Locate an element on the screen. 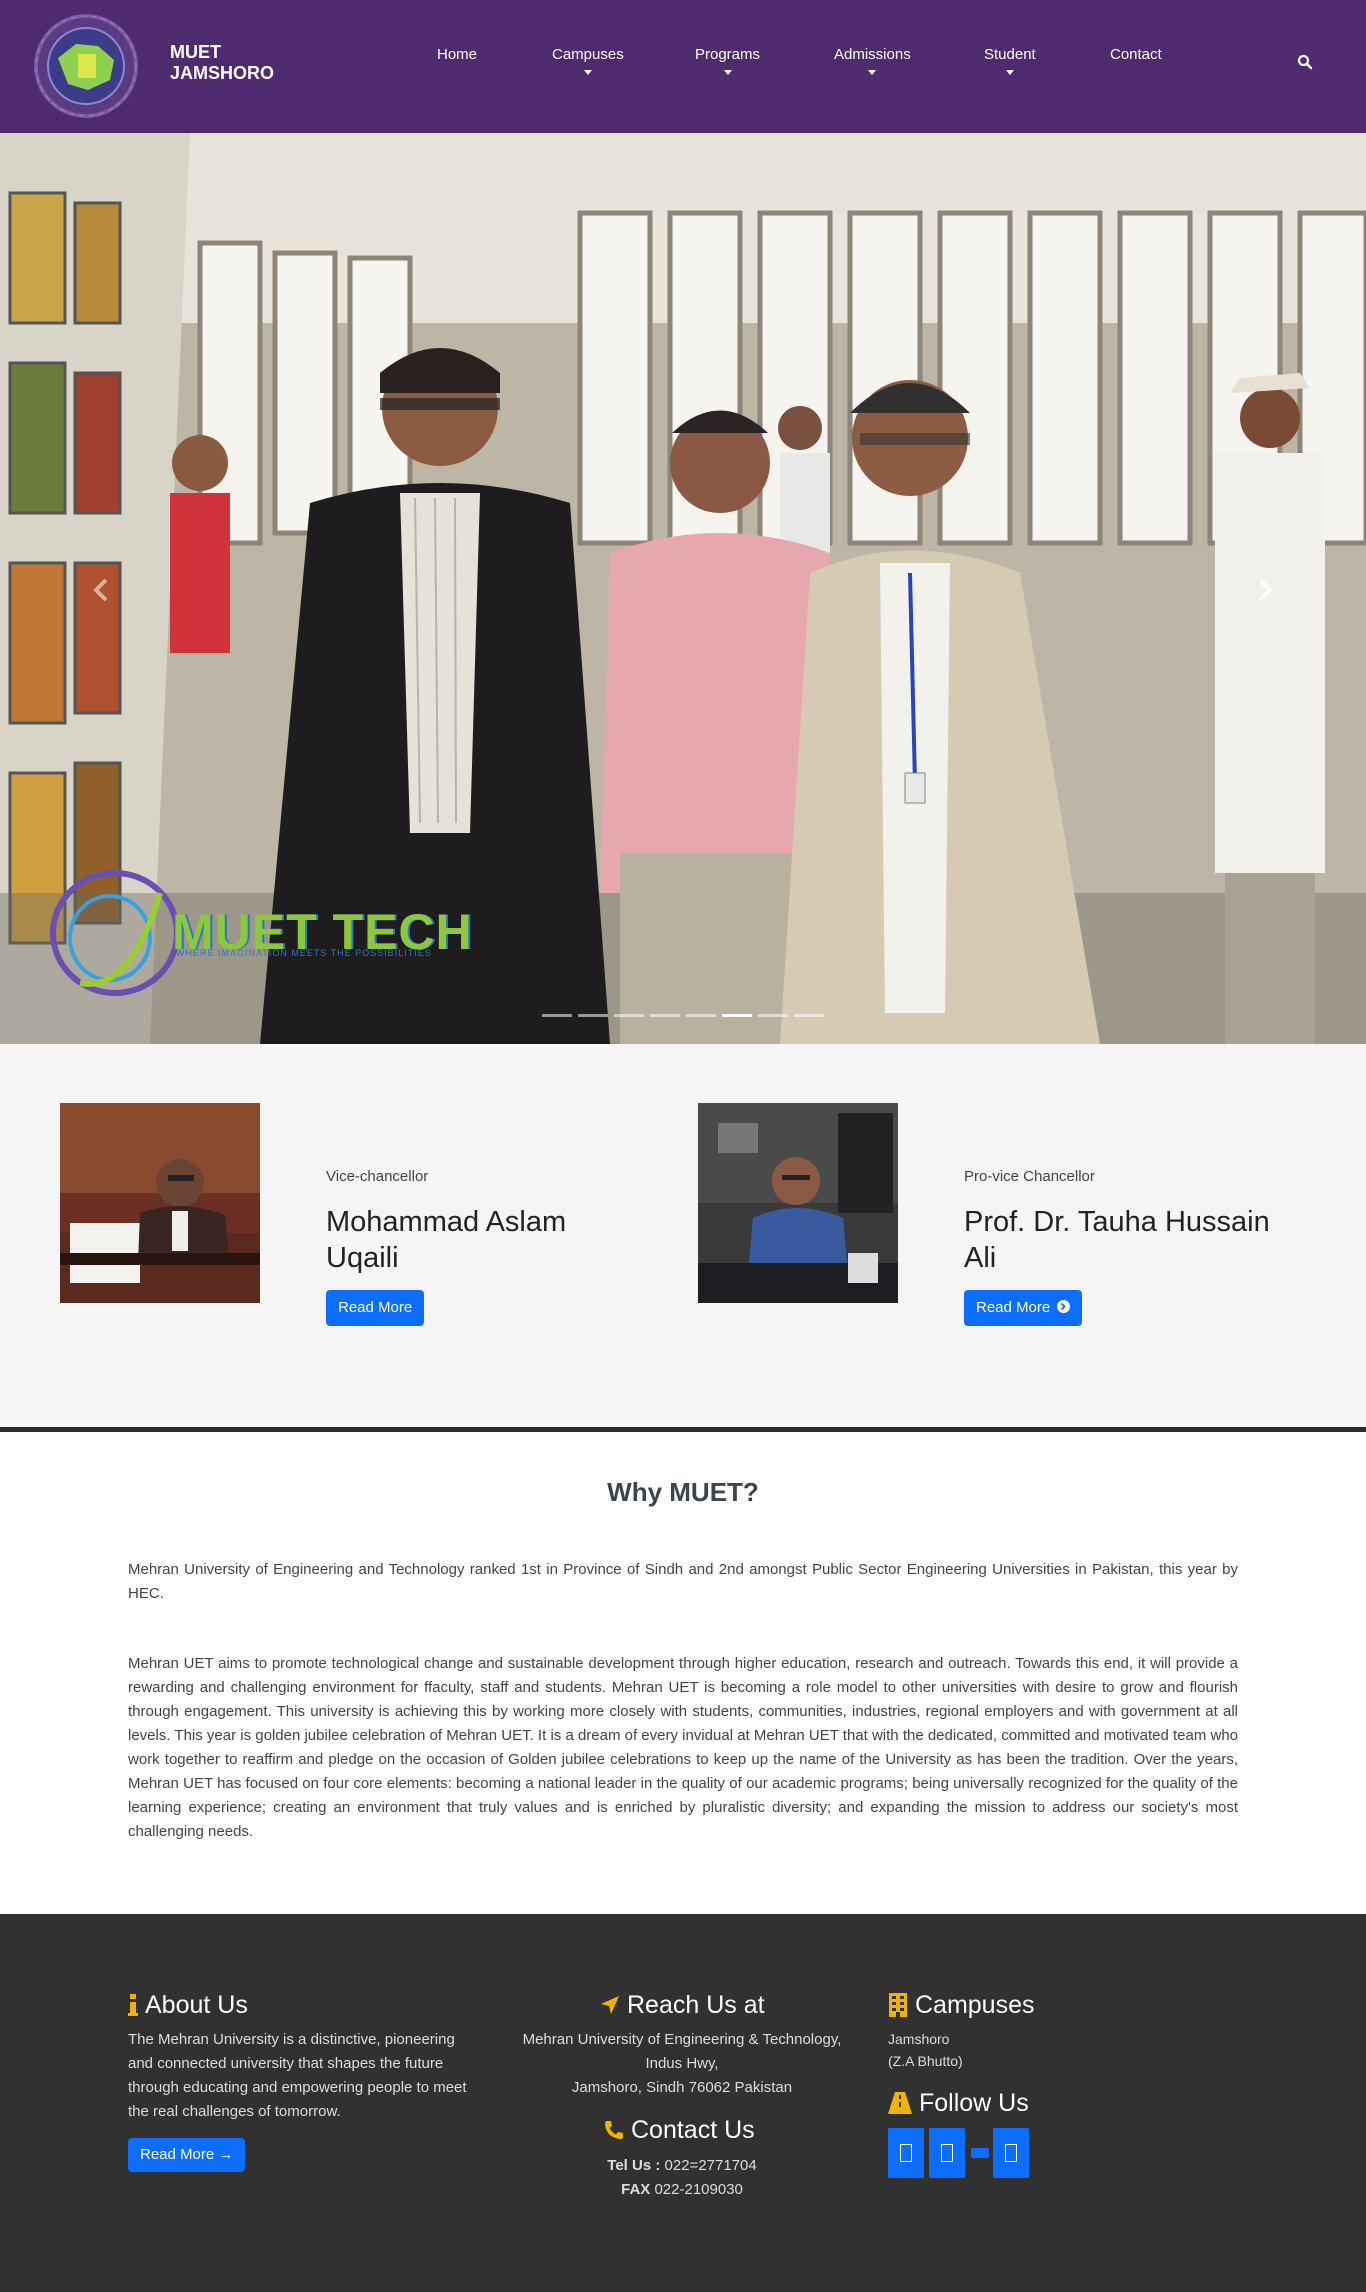  about-read-more-label: Read More → is located at coordinates (187, 2154).